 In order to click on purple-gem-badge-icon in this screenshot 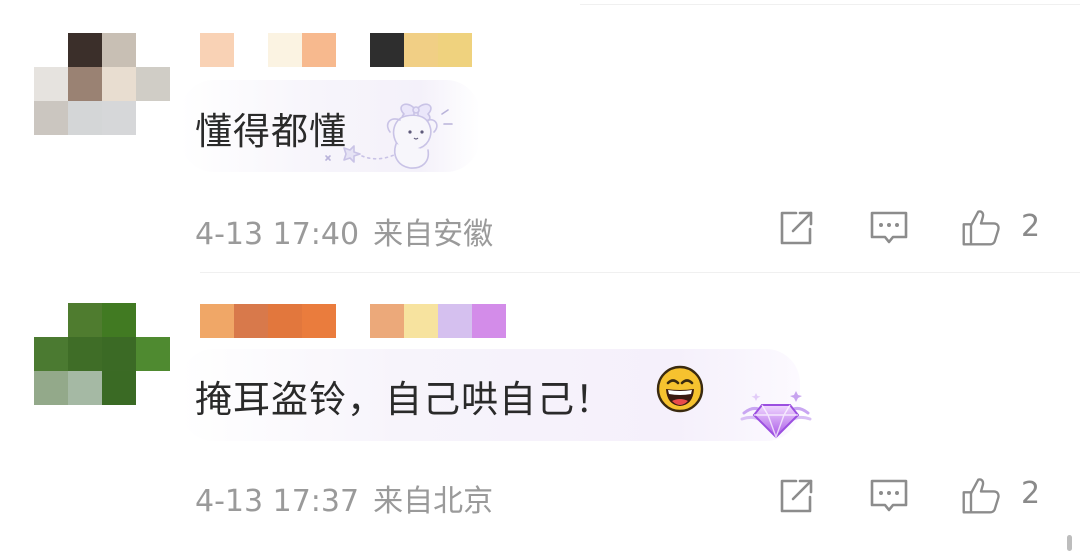, I will do `click(776, 415)`.